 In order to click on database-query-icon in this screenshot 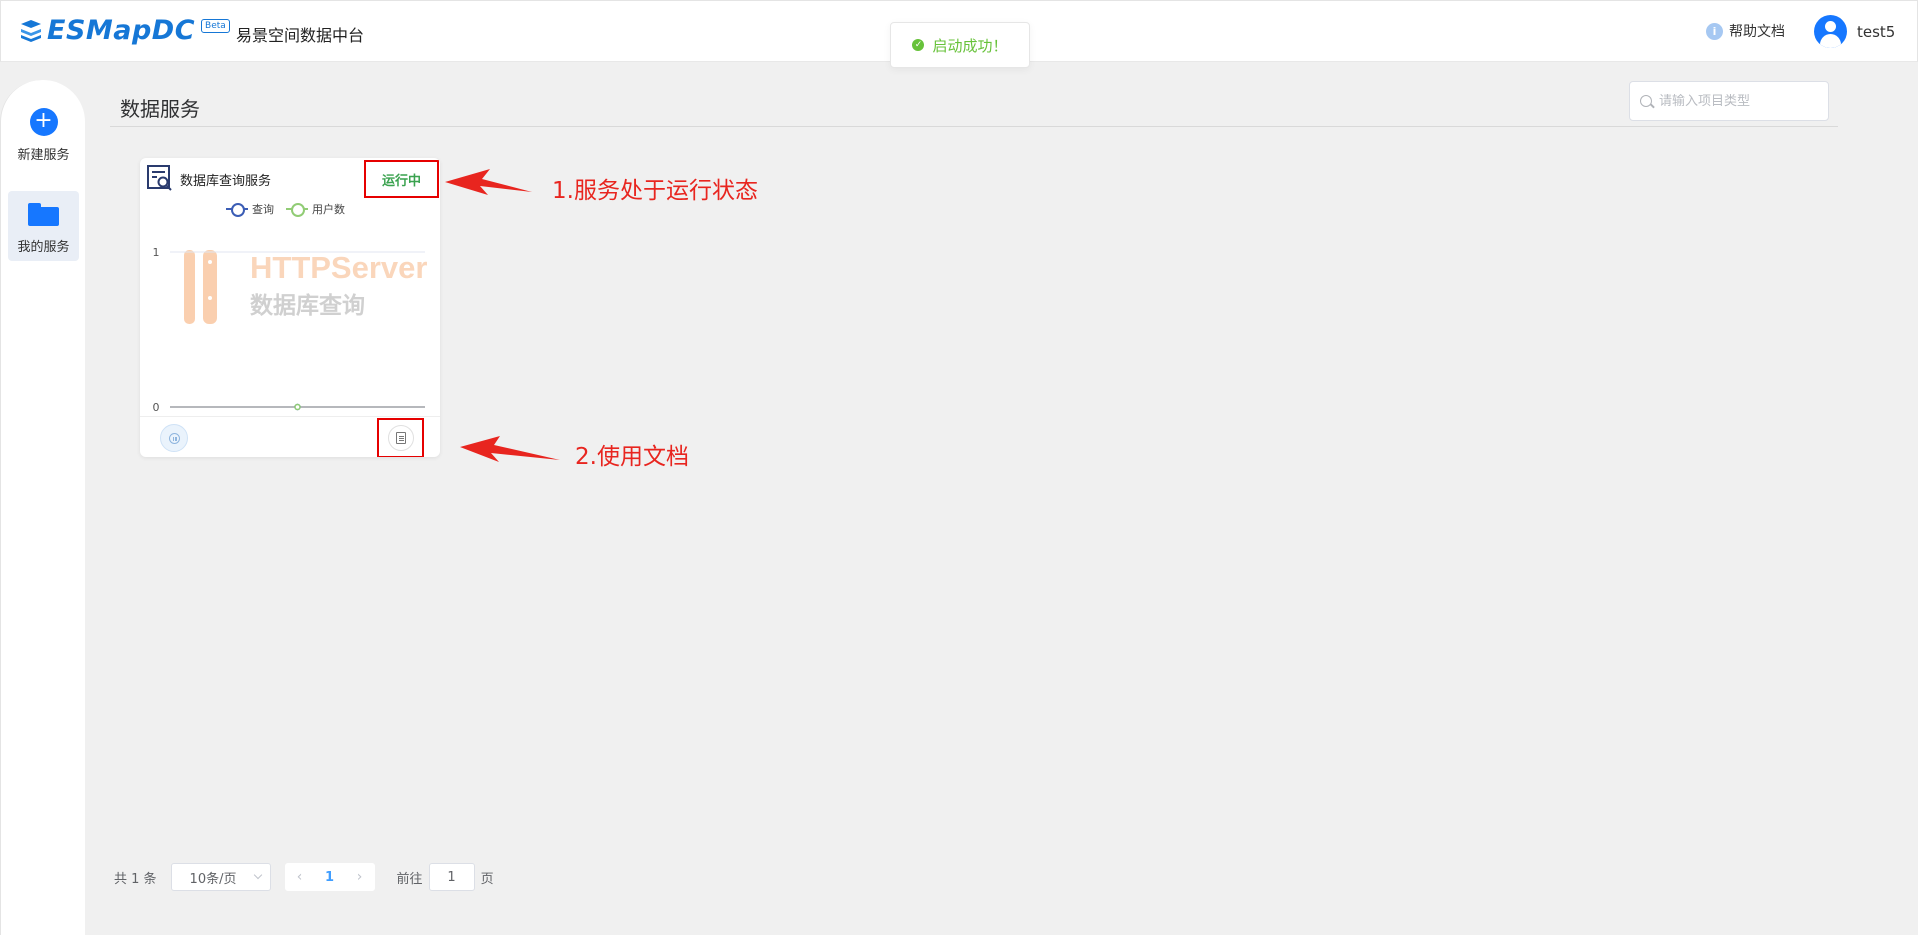, I will do `click(159, 178)`.